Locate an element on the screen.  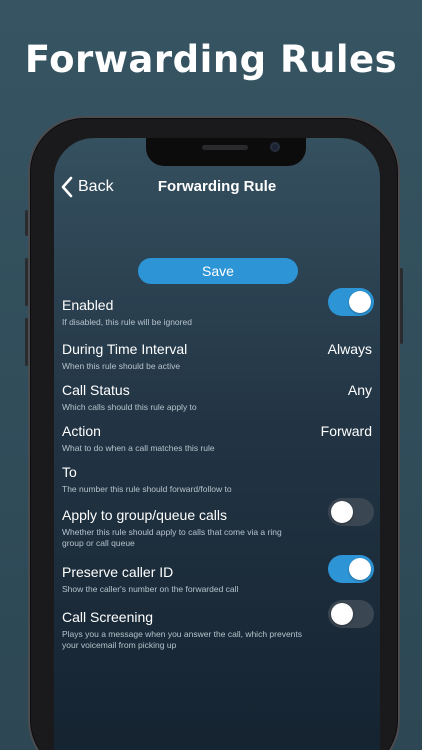
row-subtitle: Which calls should this rule apply to is located at coordinates (129, 407).